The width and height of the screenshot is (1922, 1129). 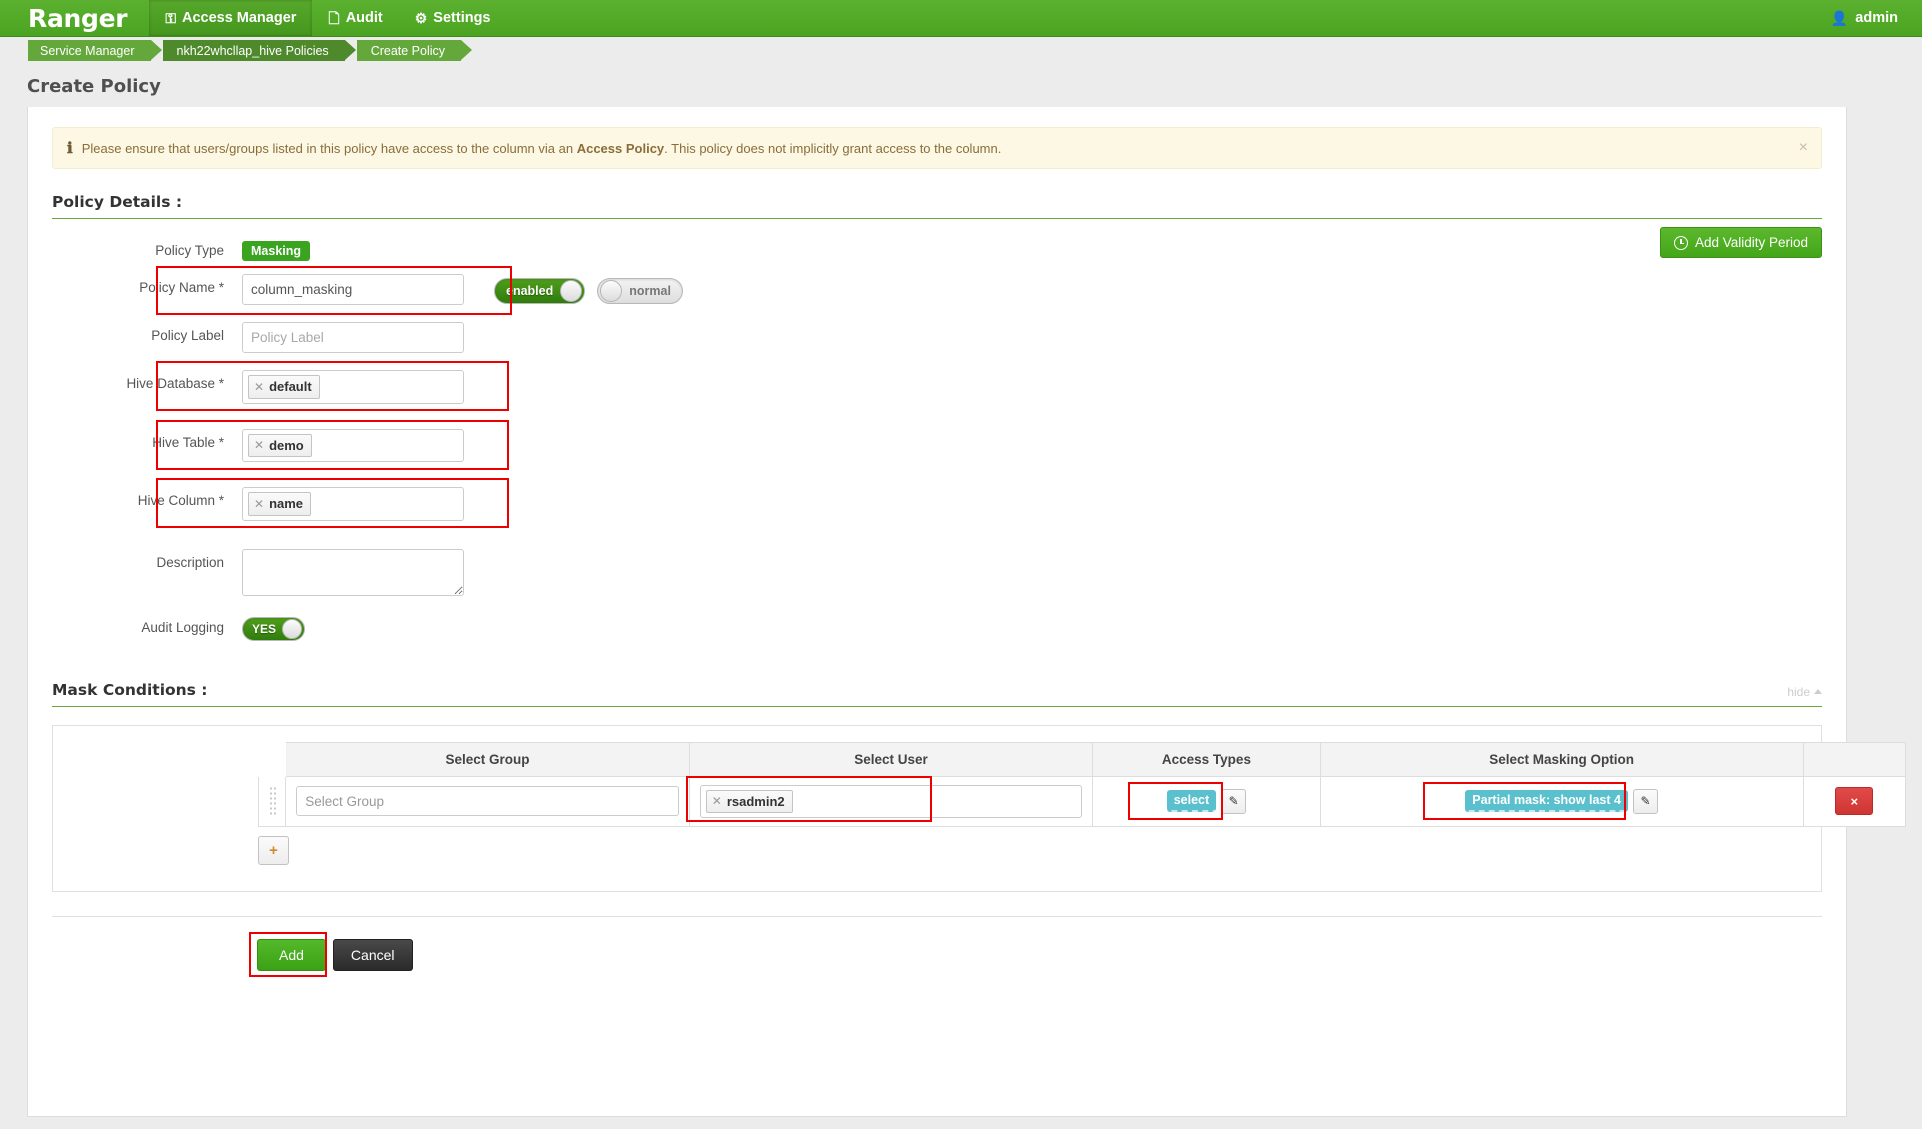 I want to click on gear-icon: ⚙, so click(x=421, y=18).